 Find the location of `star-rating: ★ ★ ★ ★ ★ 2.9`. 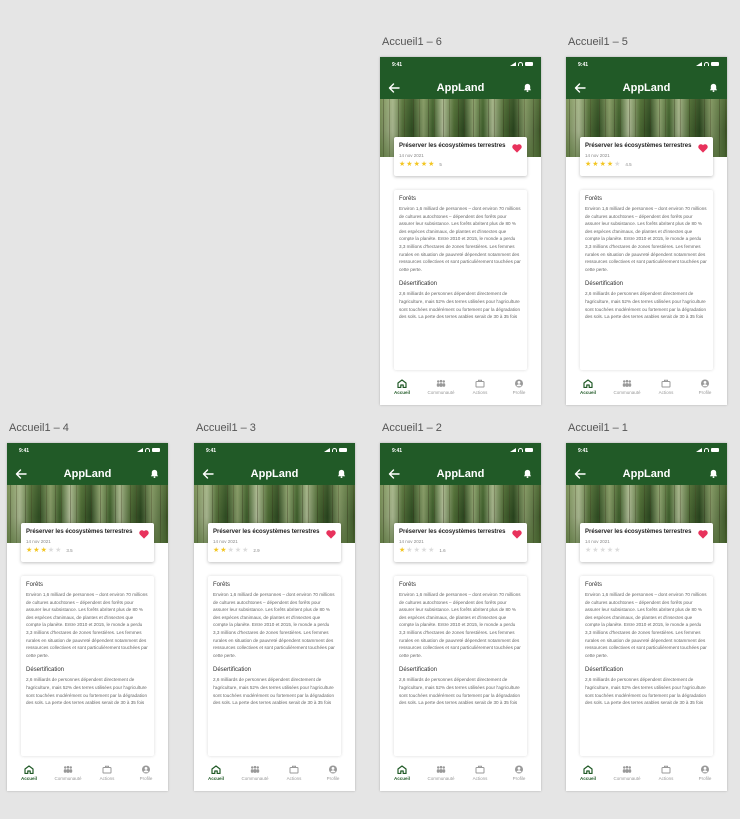

star-rating: ★ ★ ★ ★ ★ 2.9 is located at coordinates (236, 550).